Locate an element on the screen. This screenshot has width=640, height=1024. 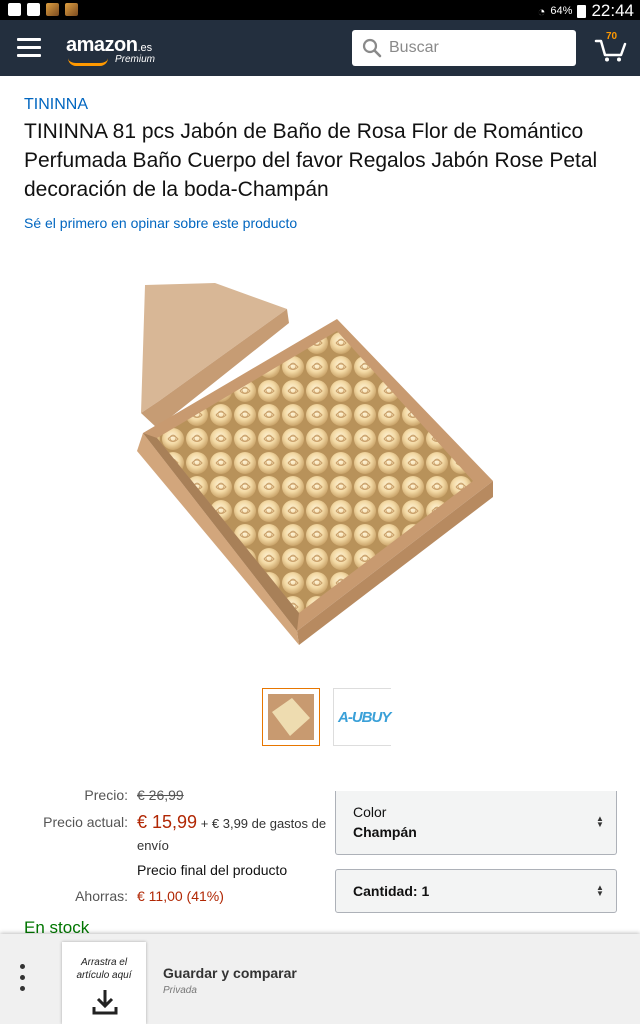
cart-count: 70 is located at coordinates (612, 36).